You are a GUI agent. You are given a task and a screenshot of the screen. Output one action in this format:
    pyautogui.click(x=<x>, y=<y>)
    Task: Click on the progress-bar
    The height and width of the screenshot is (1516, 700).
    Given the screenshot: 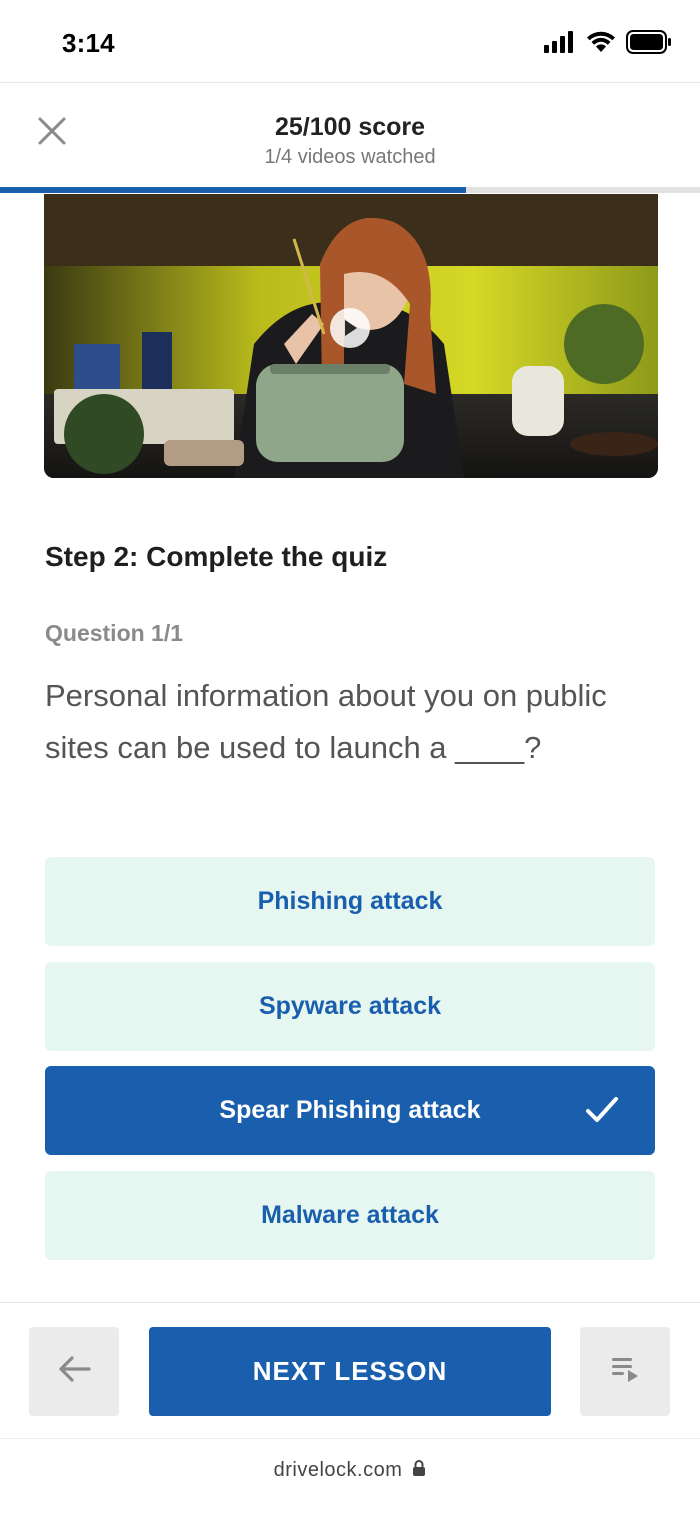 What is the action you would take?
    pyautogui.click(x=350, y=190)
    